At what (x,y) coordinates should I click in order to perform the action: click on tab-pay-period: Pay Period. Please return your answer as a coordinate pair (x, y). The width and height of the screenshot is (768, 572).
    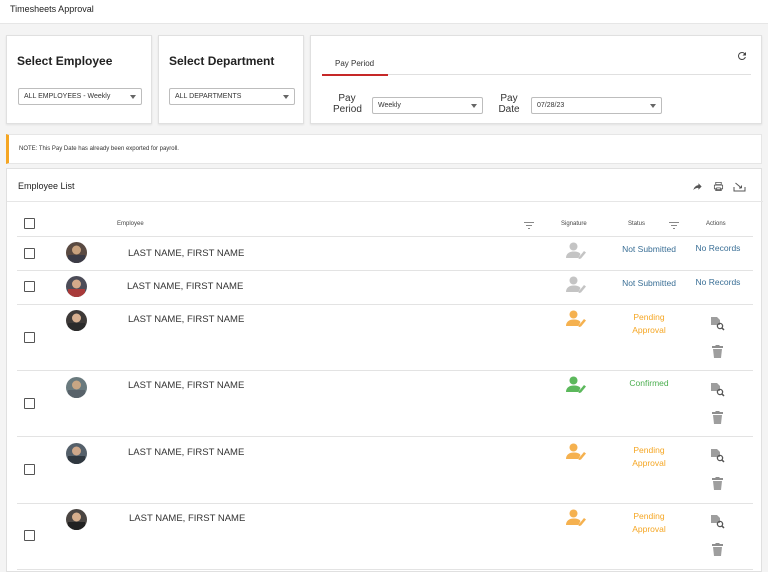
    Looking at the image, I should click on (354, 63).